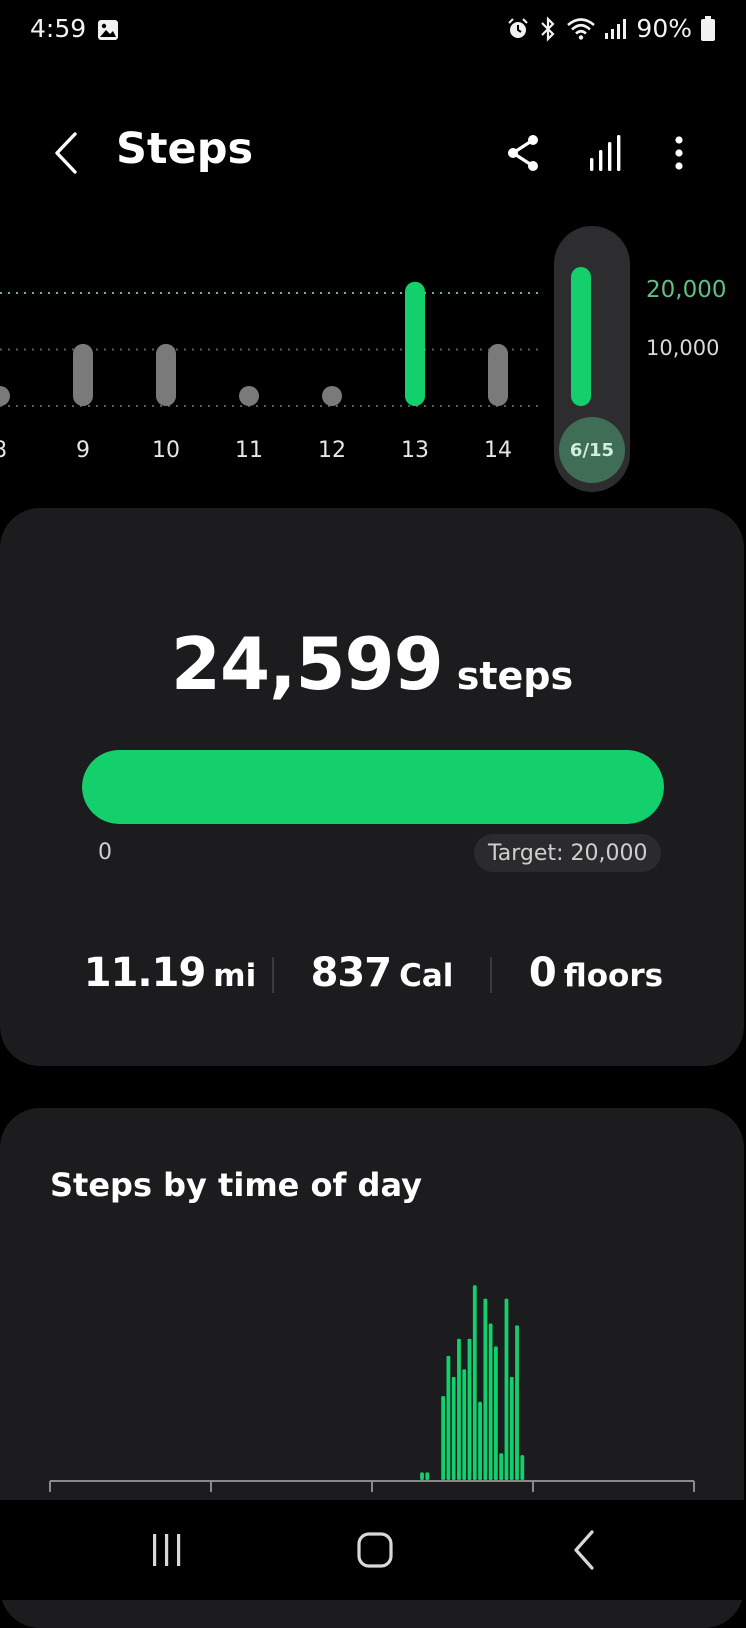 The width and height of the screenshot is (746, 1628). Describe the element at coordinates (686, 290) in the screenshot. I see `y-tick-goal: 20,000` at that location.